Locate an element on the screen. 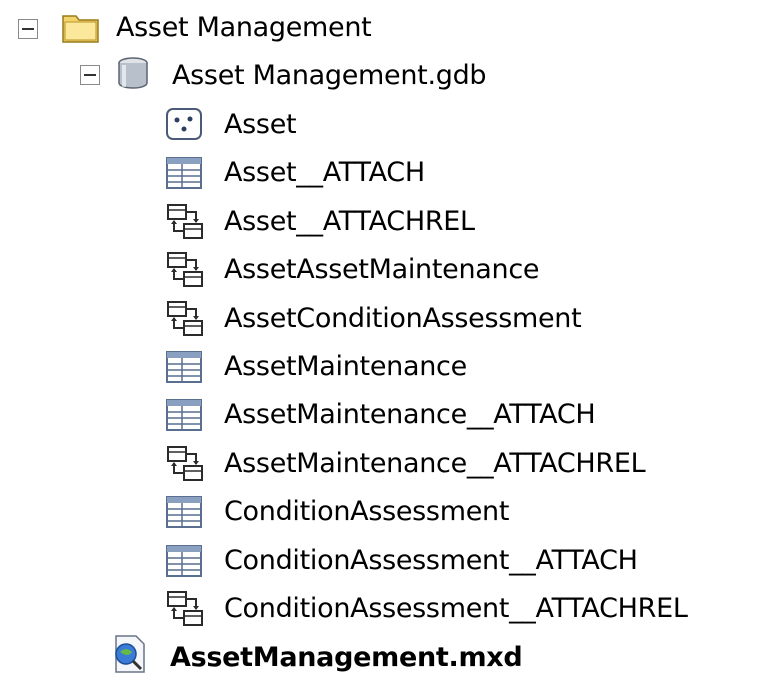  gdb-label: Asset Management.gdb is located at coordinates (329, 75).